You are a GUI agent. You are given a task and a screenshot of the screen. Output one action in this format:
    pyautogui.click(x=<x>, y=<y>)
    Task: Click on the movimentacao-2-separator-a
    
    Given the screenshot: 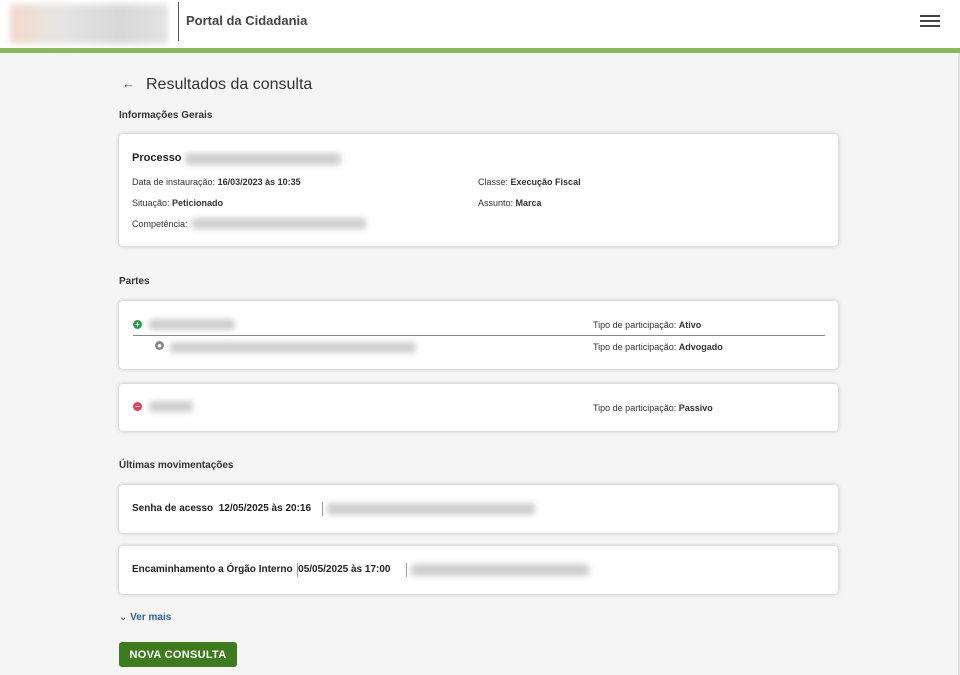 What is the action you would take?
    pyautogui.click(x=297, y=570)
    